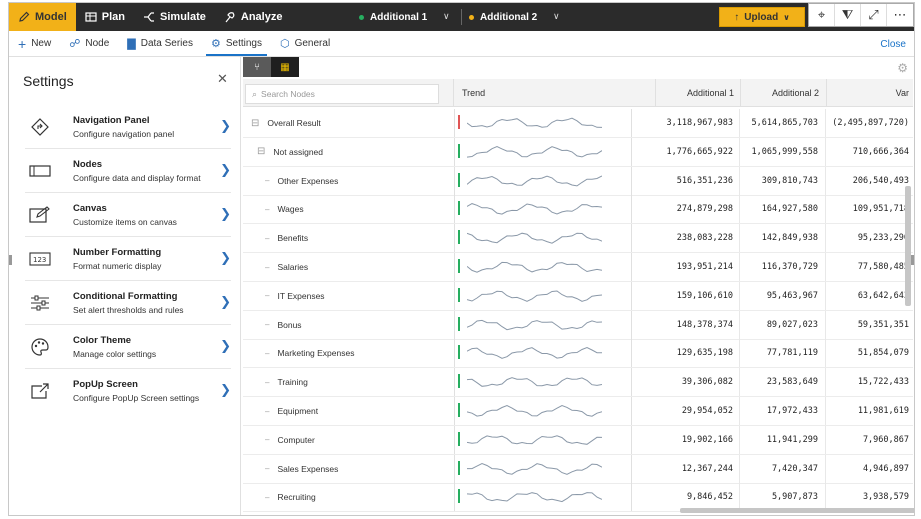 This screenshot has width=921, height=519. I want to click on value-cell-c2: 89,027,023, so click(783, 324).